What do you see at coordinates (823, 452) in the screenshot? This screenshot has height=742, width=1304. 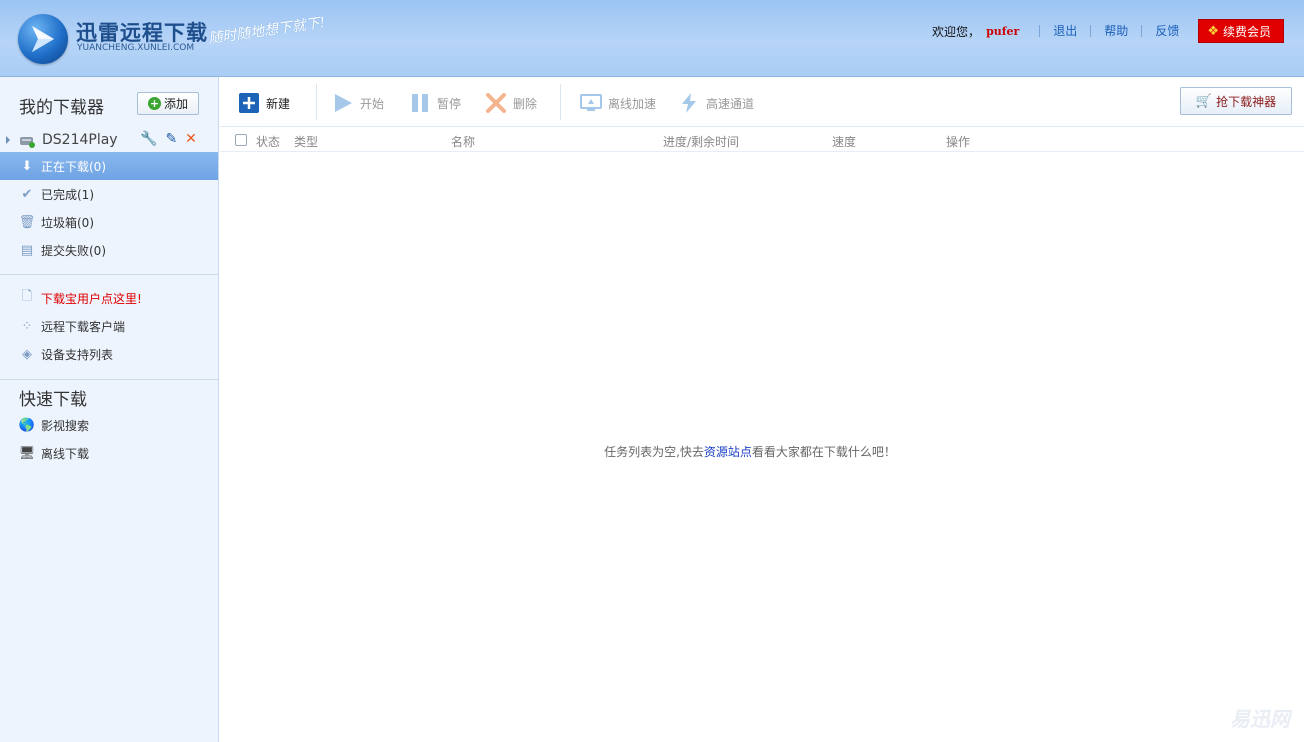 I see `empty-suffix: 看看大家都在下载什么吧！` at bounding box center [823, 452].